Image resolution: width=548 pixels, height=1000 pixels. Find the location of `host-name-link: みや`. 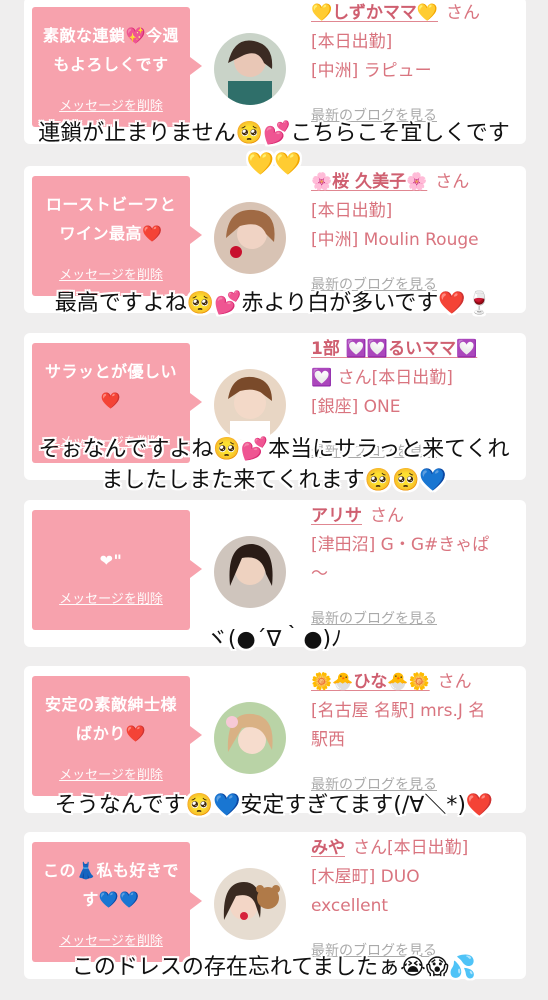

host-name-link: みや is located at coordinates (328, 848).